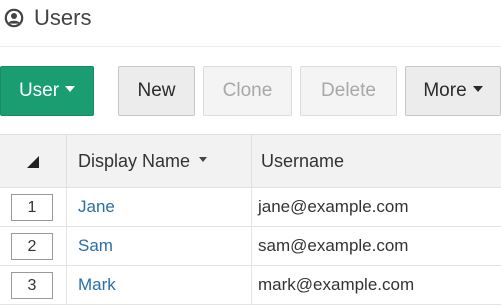 This screenshot has height=307, width=501. Describe the element at coordinates (63, 17) in the screenshot. I see `page-title: Users` at that location.